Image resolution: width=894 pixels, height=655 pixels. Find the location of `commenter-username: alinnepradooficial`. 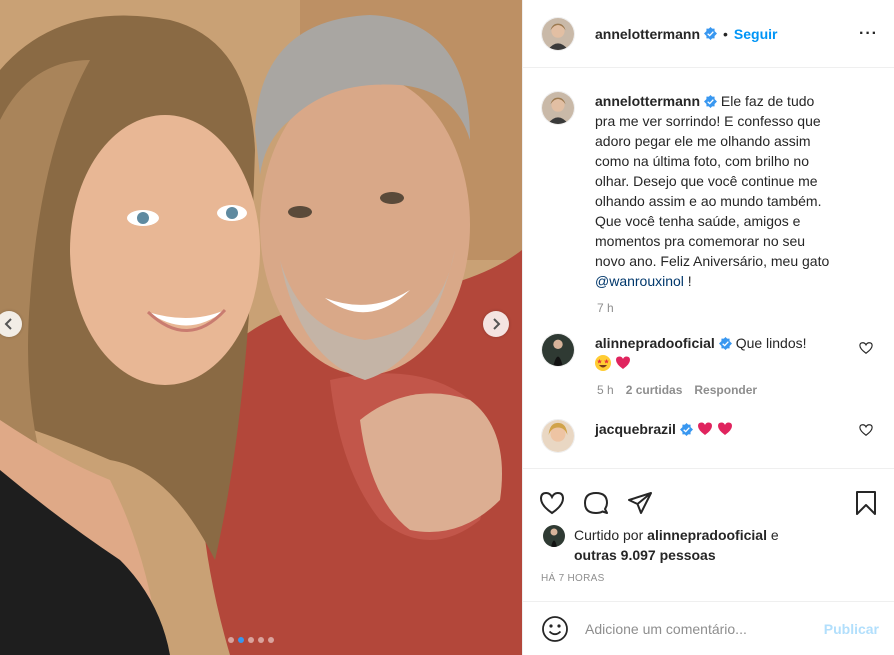

commenter-username: alinnepradooficial is located at coordinates (655, 343).